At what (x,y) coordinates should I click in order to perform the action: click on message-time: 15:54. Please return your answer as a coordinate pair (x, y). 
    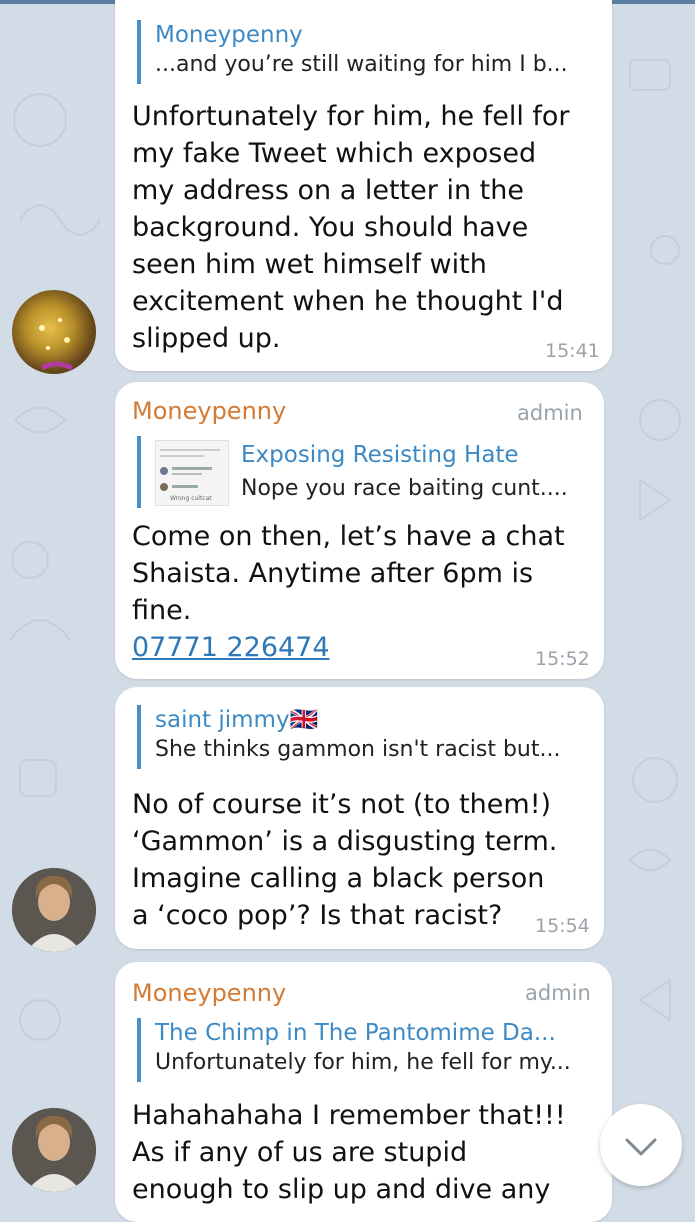
    Looking at the image, I should click on (562, 926).